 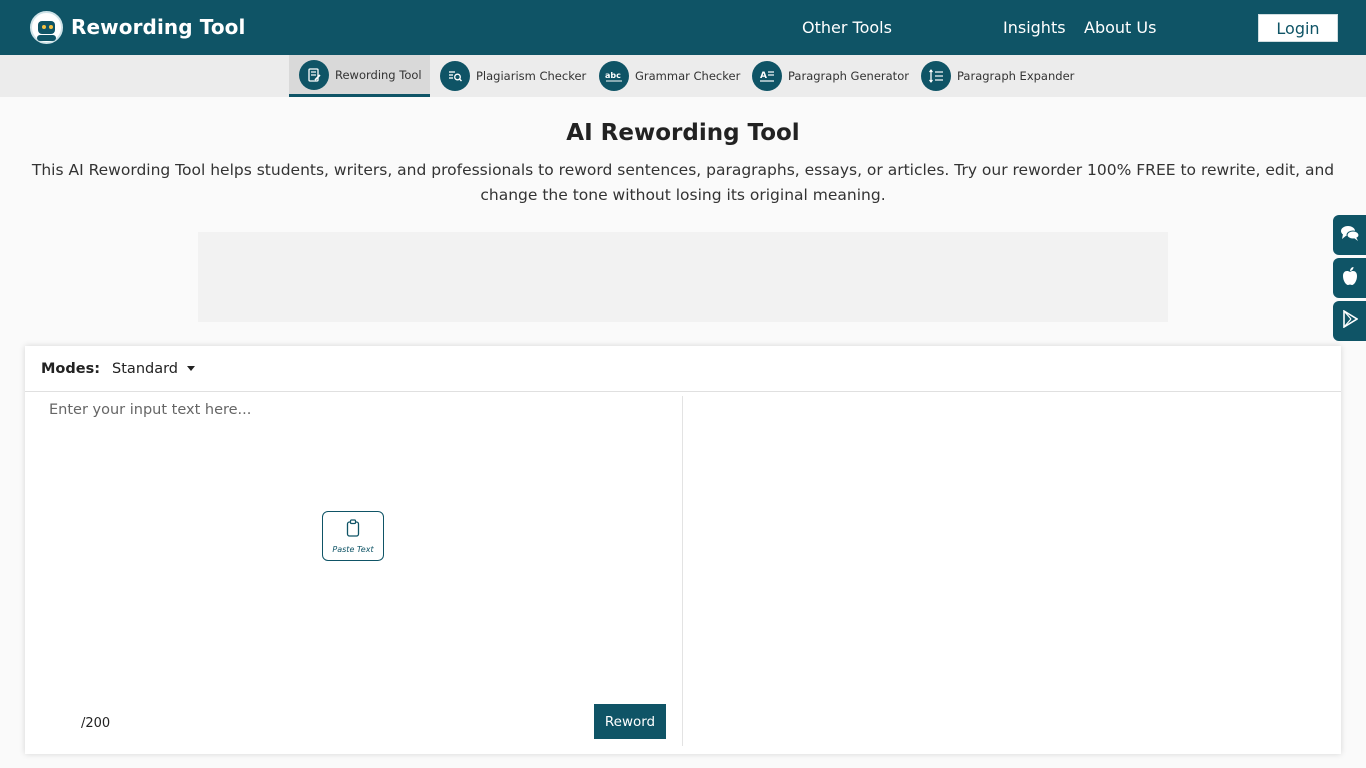 I want to click on abc-check-icon: abc, so click(x=614, y=76).